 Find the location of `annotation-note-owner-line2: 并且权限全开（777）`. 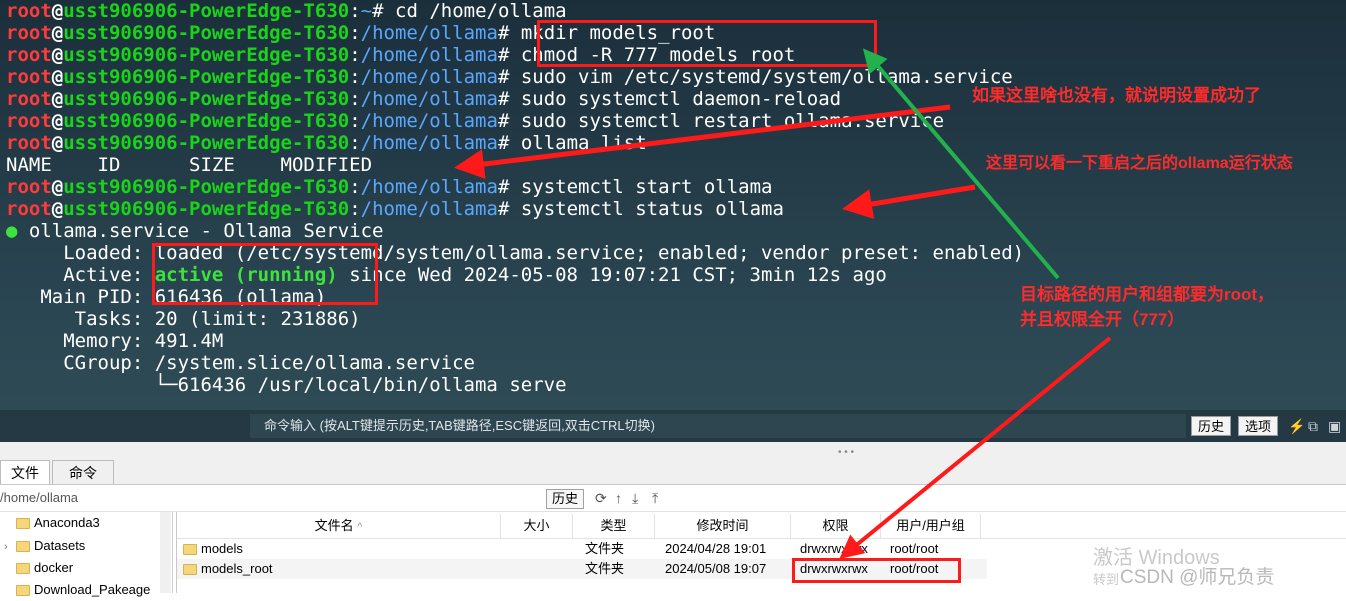

annotation-note-owner-line2: 并且权限全开（777） is located at coordinates (1102, 319).